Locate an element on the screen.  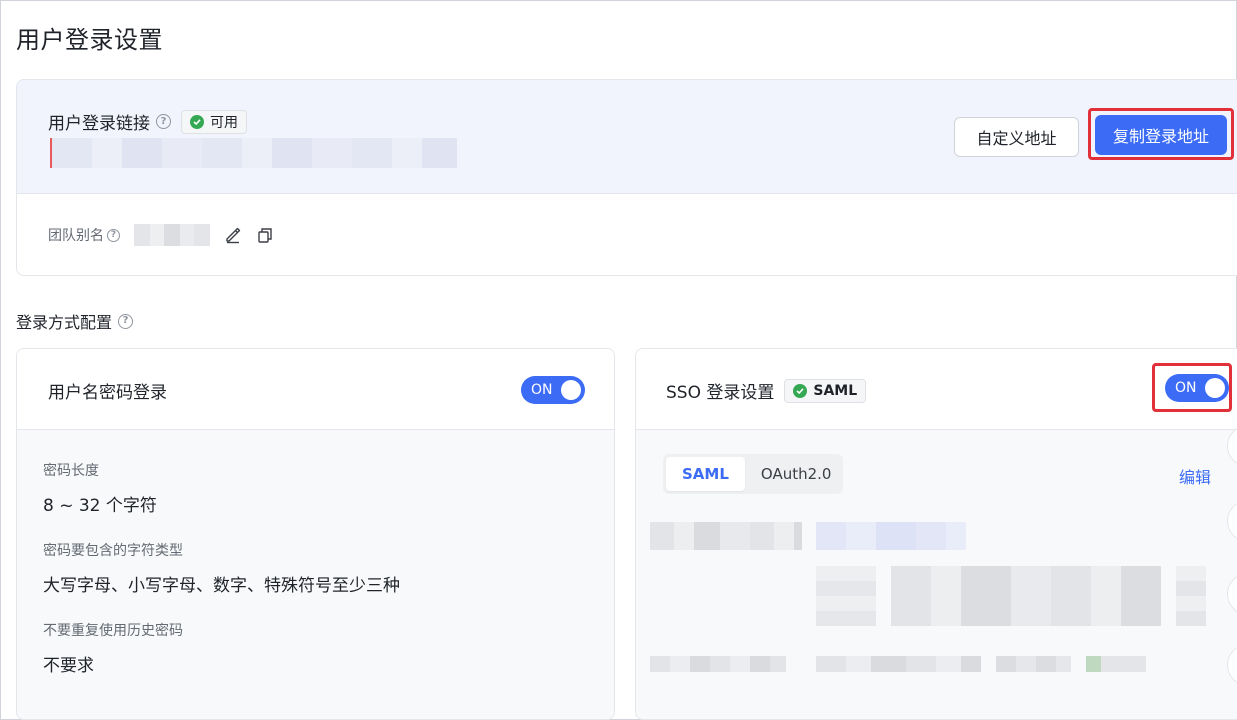
page-title: 用户登录设置 is located at coordinates (89, 40).